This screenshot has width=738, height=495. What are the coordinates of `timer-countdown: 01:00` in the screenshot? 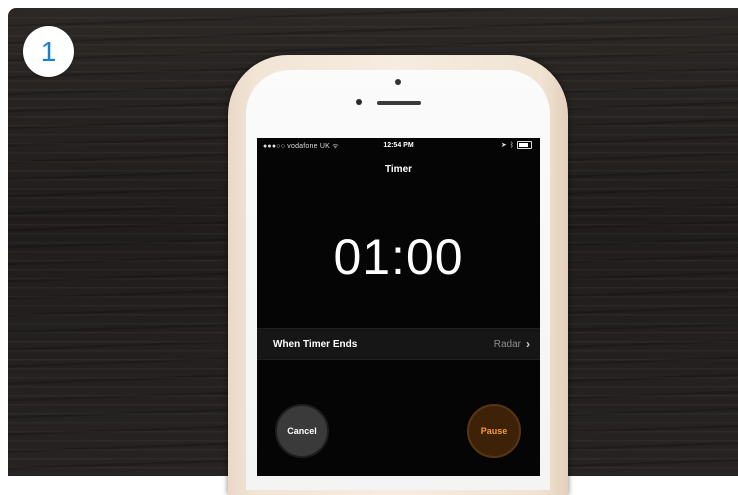 It's located at (398, 257).